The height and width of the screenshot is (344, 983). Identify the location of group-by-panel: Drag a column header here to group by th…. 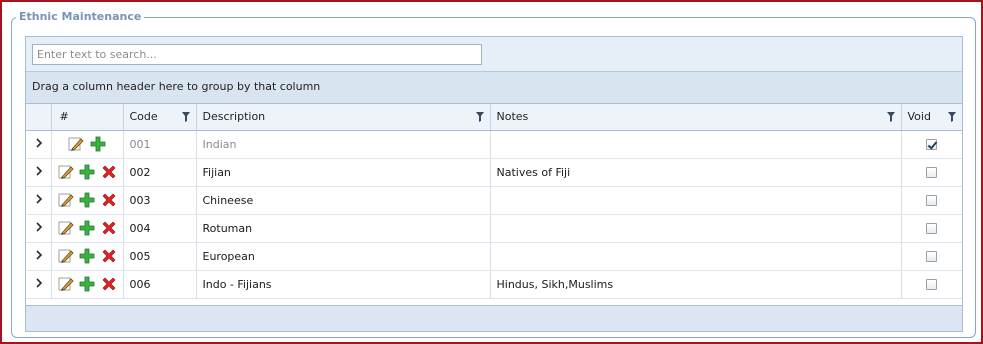
(494, 88).